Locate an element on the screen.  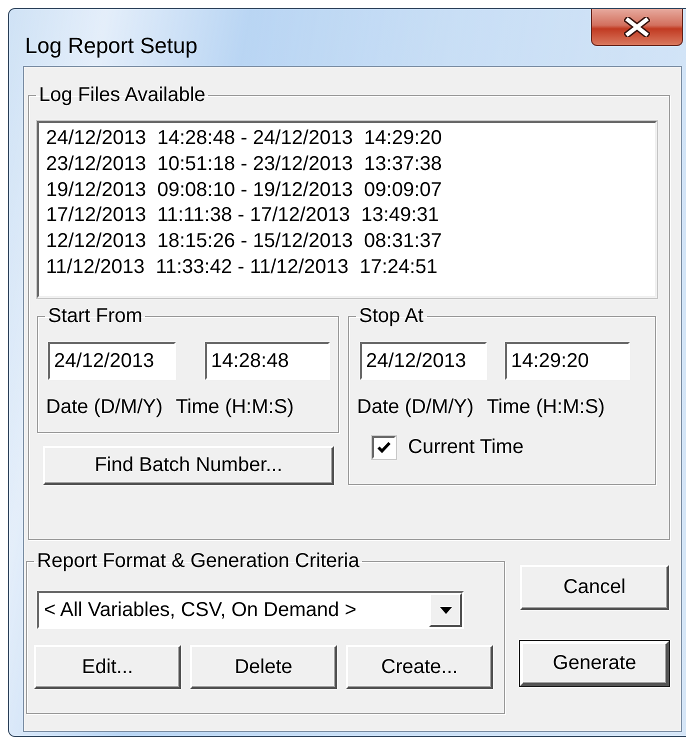
start-date-field: 24/12/2013 is located at coordinates (112, 361).